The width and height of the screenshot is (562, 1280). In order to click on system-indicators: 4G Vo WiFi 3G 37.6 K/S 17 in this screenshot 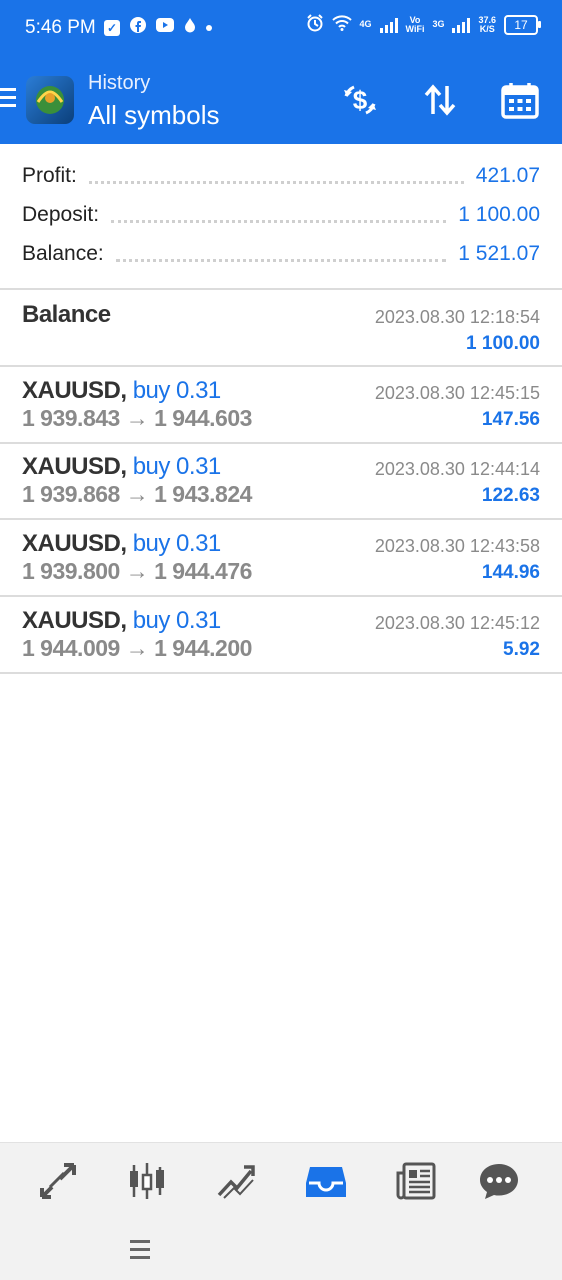, I will do `click(423, 24)`.